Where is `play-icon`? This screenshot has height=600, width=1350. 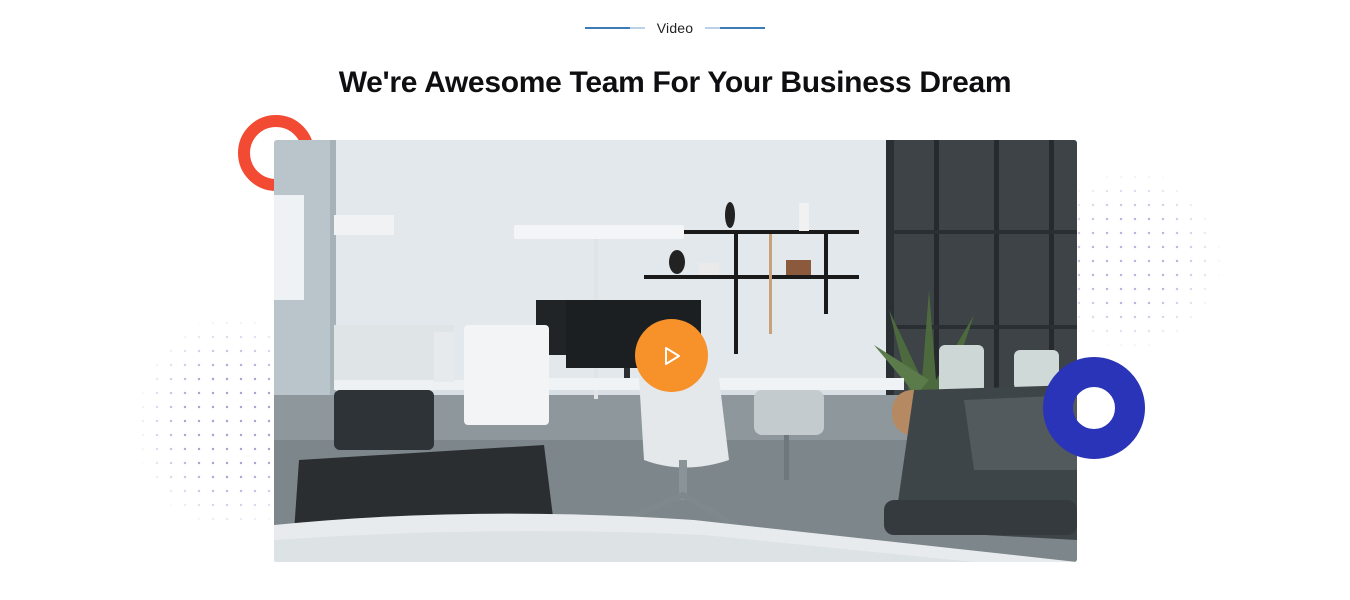
play-icon is located at coordinates (672, 355).